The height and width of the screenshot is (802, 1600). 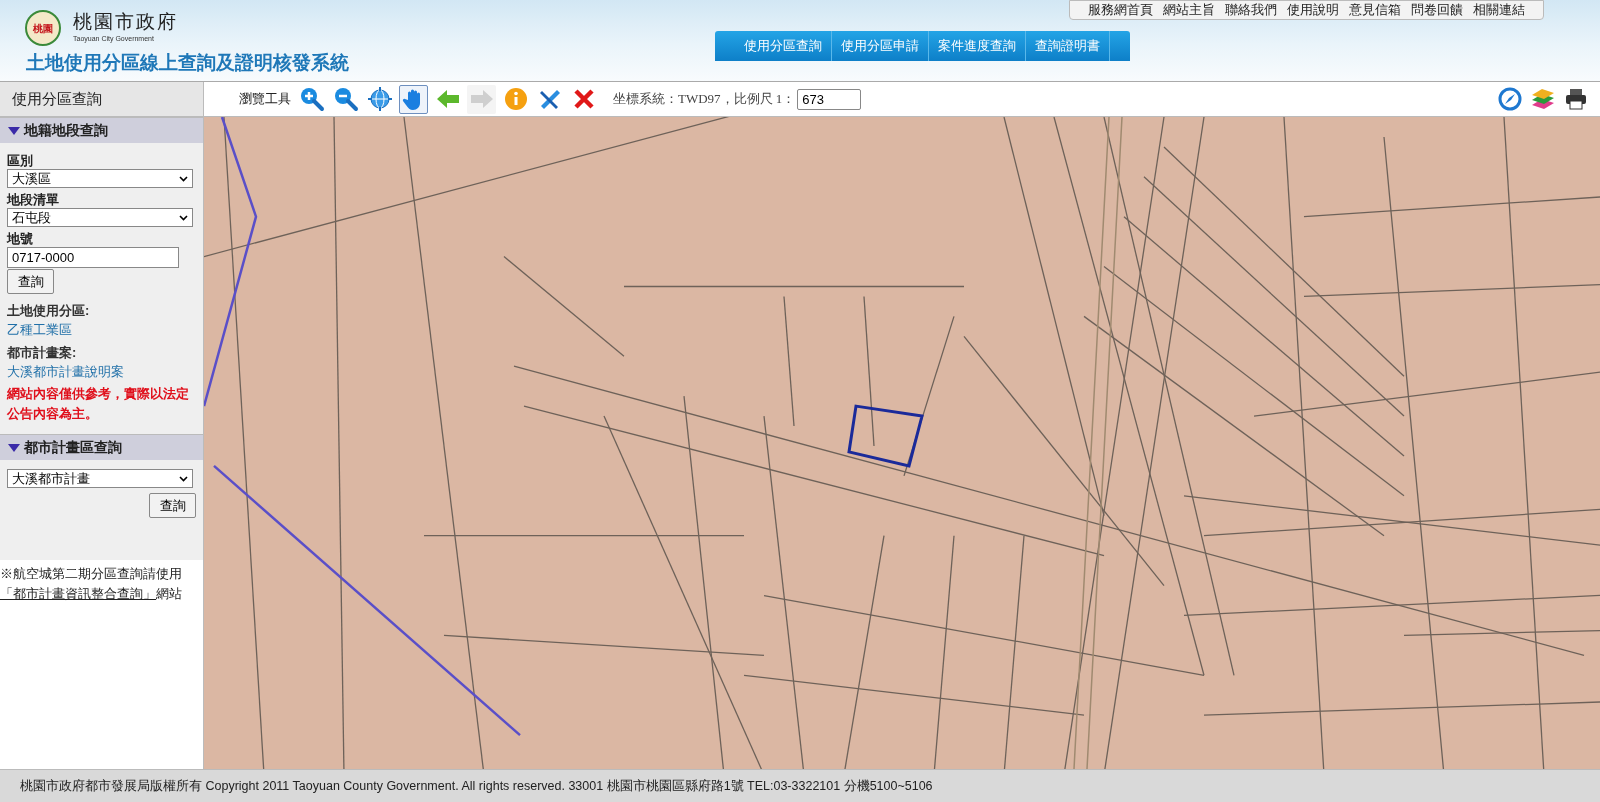 What do you see at coordinates (101, 372) in the screenshot?
I see `plan-link: 大溪都市計畫說明案` at bounding box center [101, 372].